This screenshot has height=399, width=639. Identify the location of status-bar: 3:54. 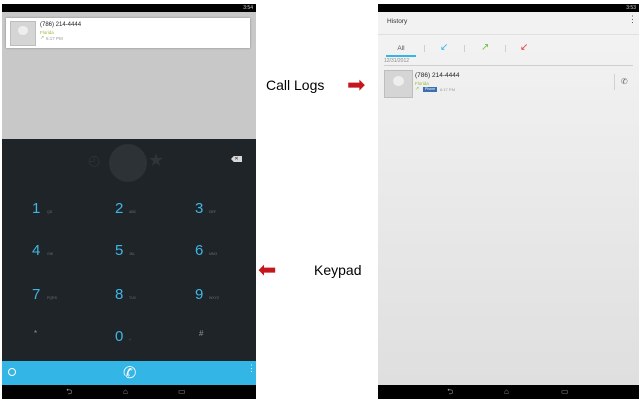
(129, 8).